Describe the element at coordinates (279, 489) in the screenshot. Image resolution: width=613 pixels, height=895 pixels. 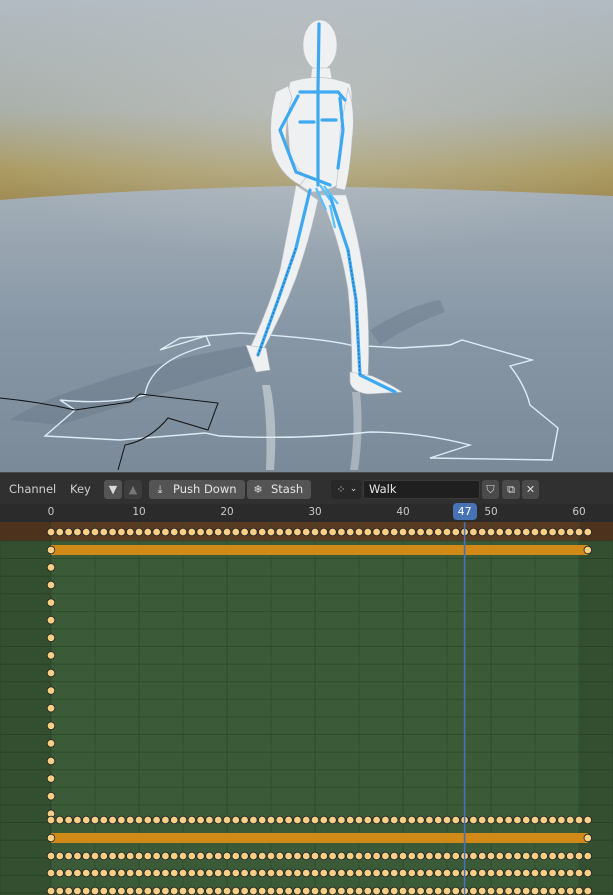
I see `stash-button: ❄ Stash` at that location.